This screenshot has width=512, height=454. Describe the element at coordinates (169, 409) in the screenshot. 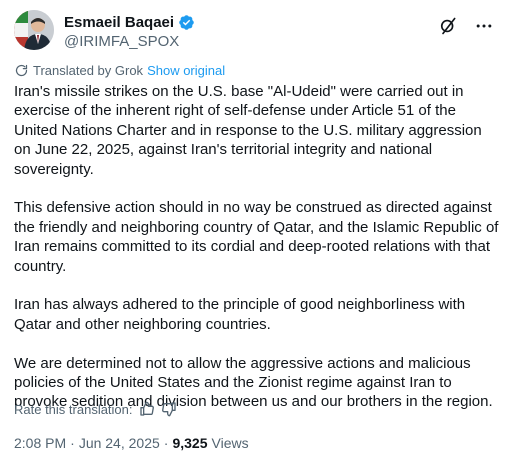

I see `thumbs-down-icon` at that location.